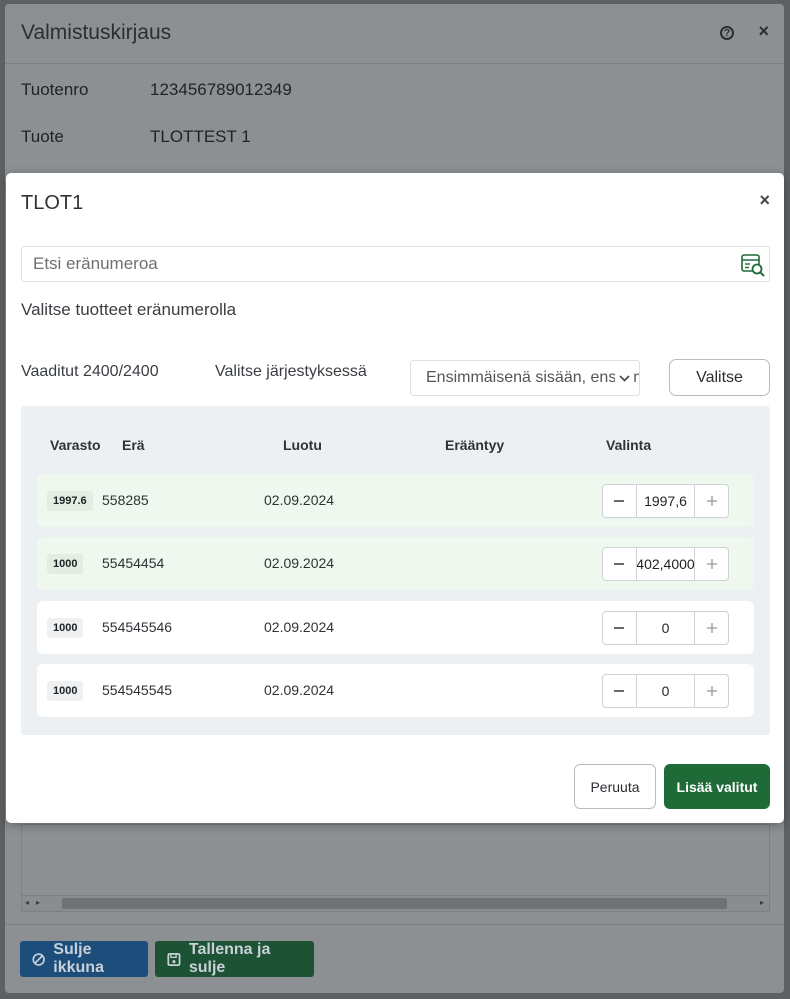 This screenshot has width=790, height=999. Describe the element at coordinates (133, 445) in the screenshot. I see `header-lot: Erä` at that location.